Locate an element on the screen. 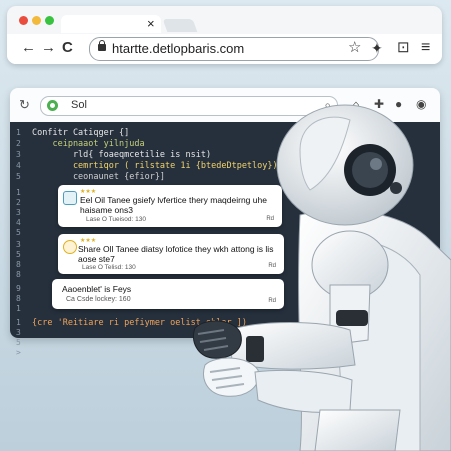 This screenshot has height=451, width=451. line-number: 9 is located at coordinates (18, 288).